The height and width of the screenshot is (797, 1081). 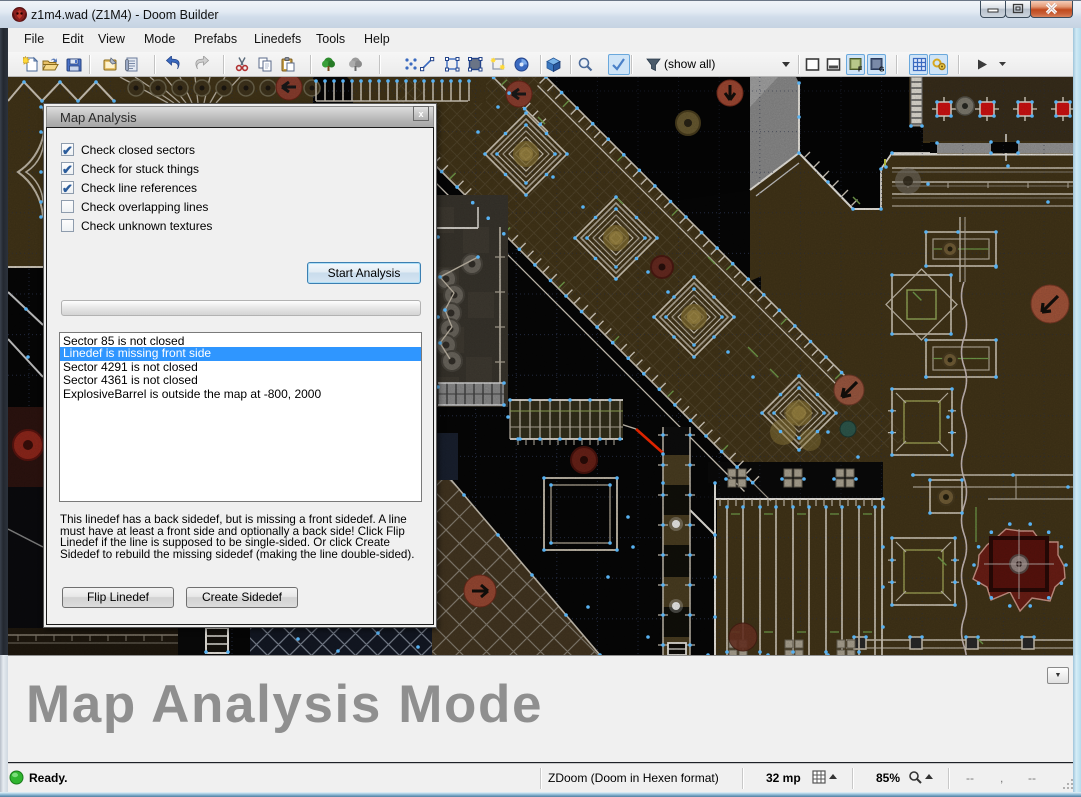 What do you see at coordinates (860, 70) in the screenshot?
I see `svg-text: F` at bounding box center [860, 70].